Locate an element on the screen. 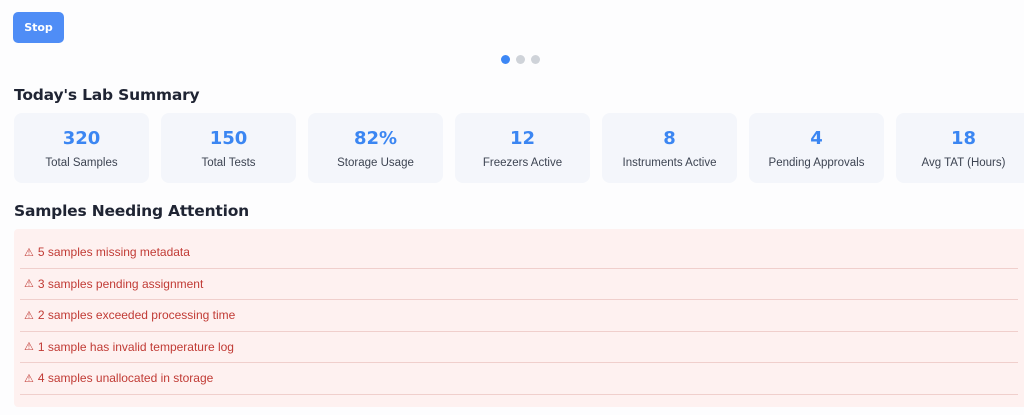 The height and width of the screenshot is (415, 1024). attention-item-text: 2 samples exceeded processing time is located at coordinates (136, 315).